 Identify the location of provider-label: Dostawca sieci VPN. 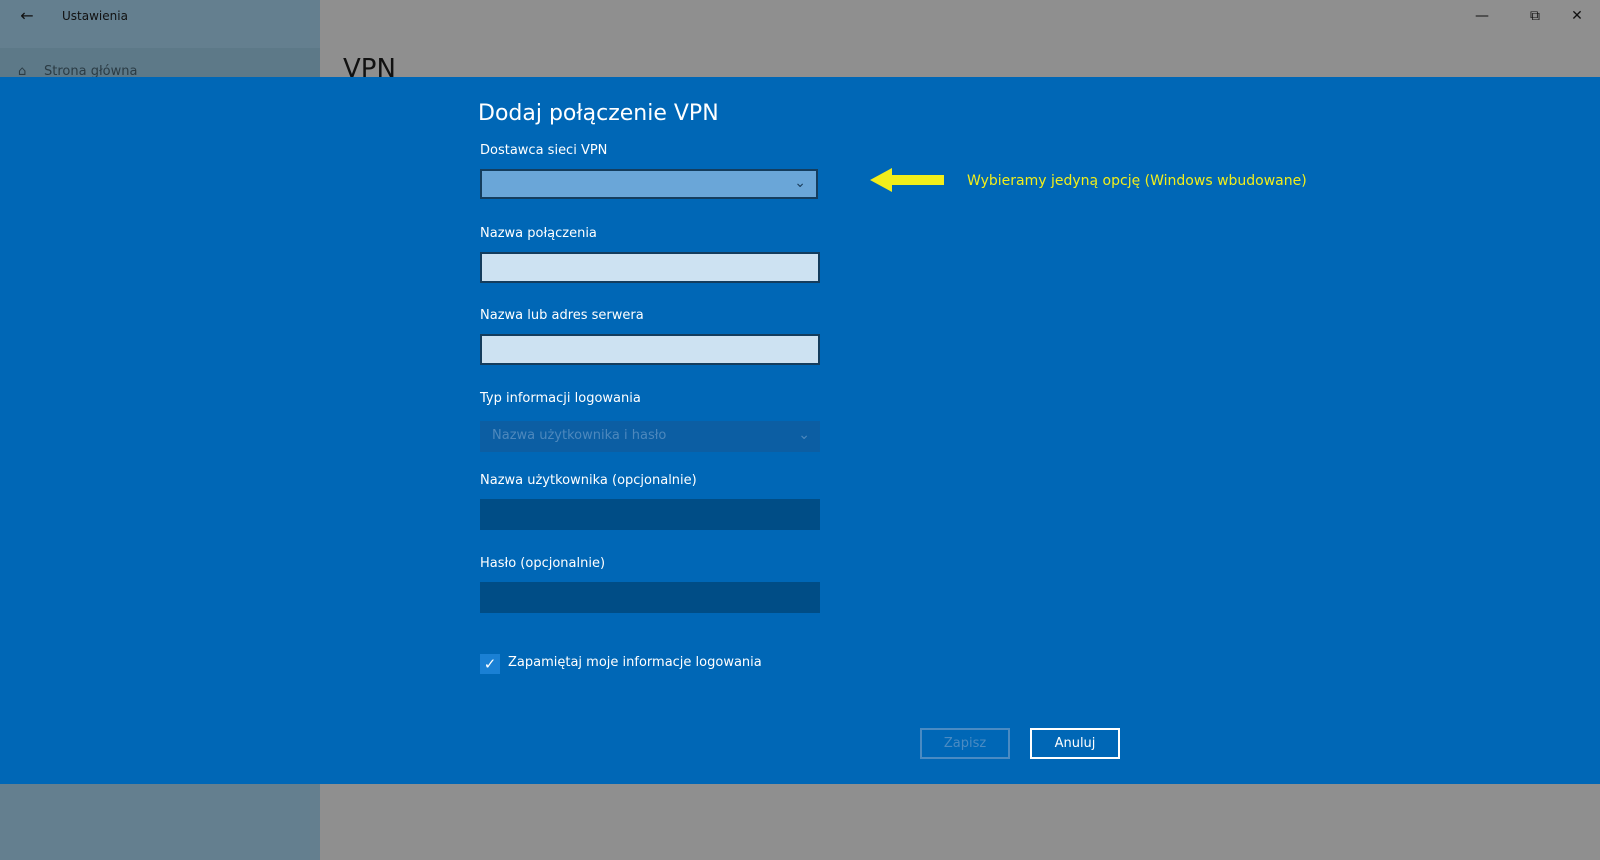
(544, 150).